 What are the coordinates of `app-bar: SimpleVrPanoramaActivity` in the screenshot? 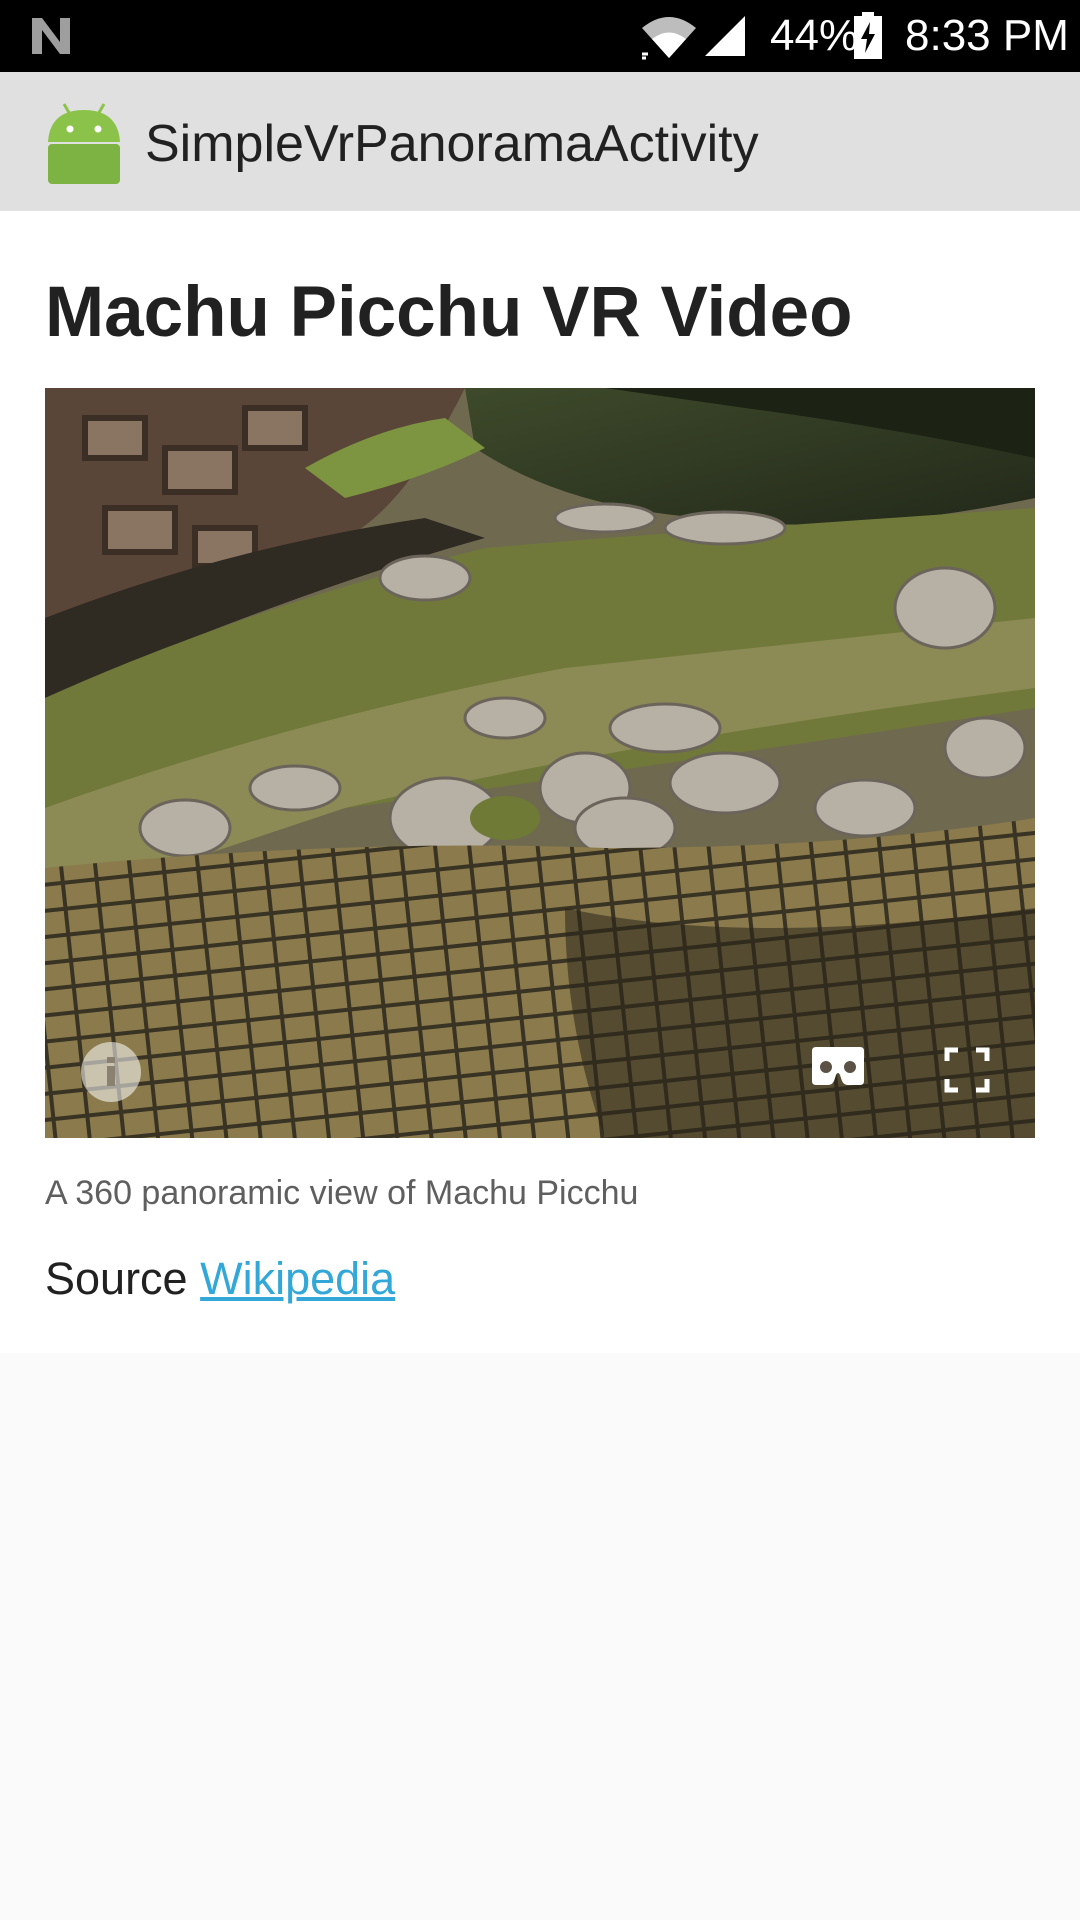 It's located at (540, 141).